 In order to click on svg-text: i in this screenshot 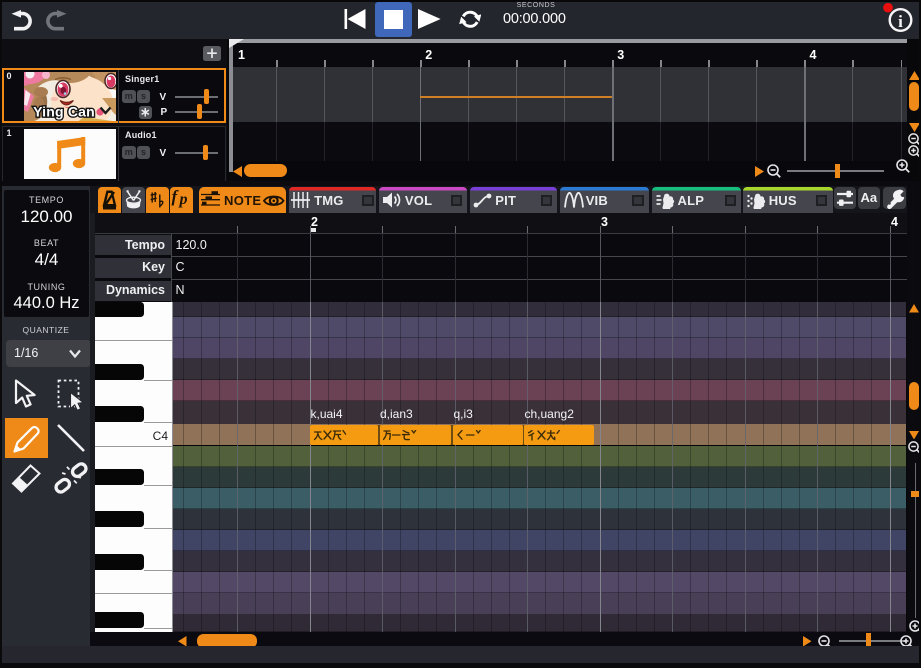, I will do `click(900, 21)`.